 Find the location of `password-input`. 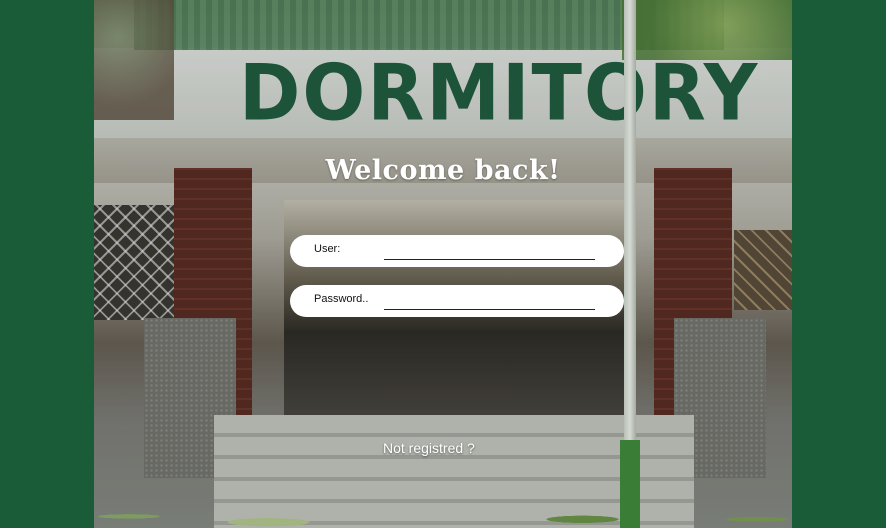

password-input is located at coordinates (489, 301).